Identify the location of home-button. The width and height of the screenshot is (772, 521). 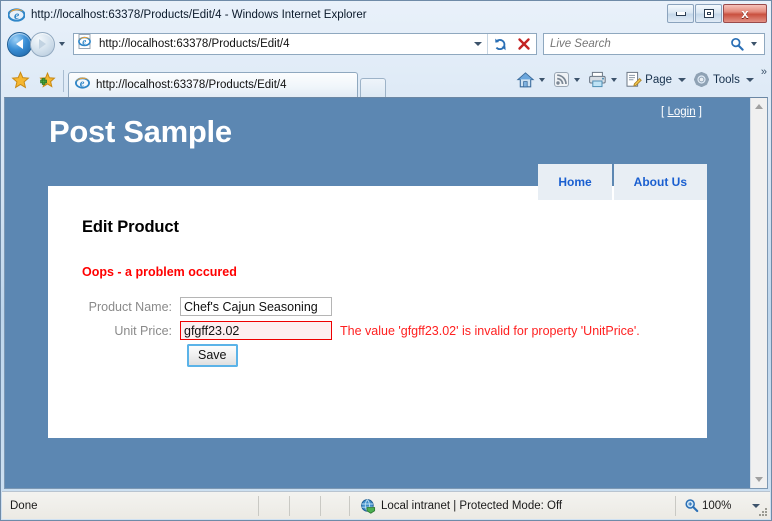
(532, 80).